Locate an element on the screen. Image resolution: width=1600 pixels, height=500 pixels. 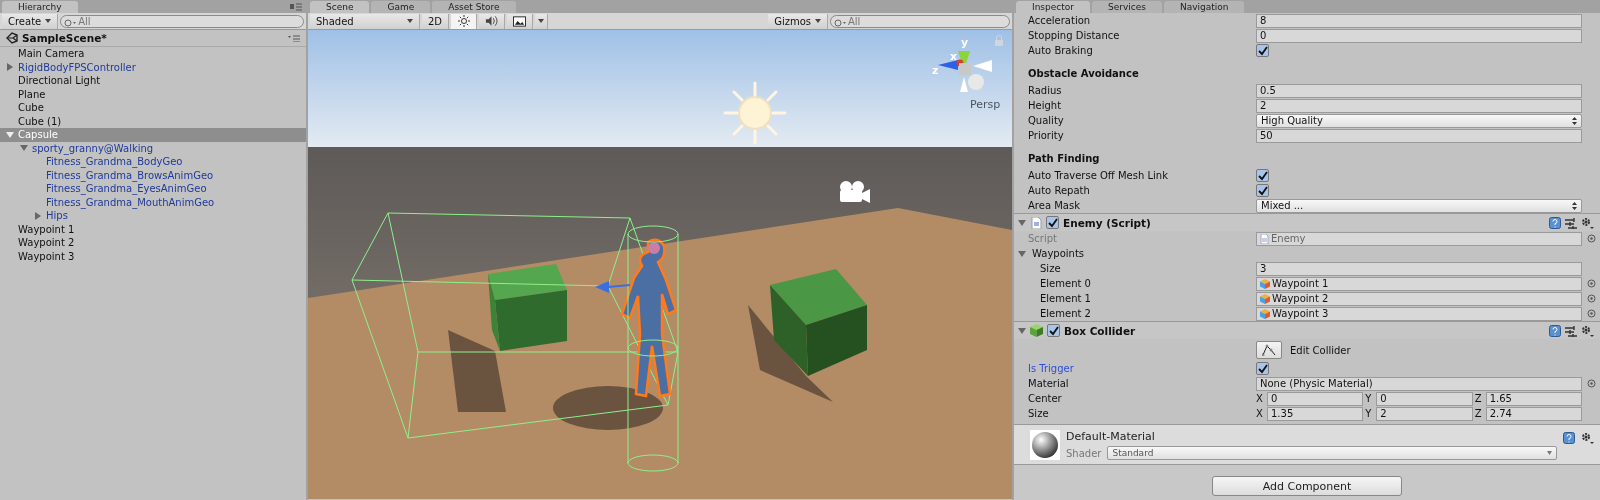
number-field: 1.35 is located at coordinates (1315, 413).